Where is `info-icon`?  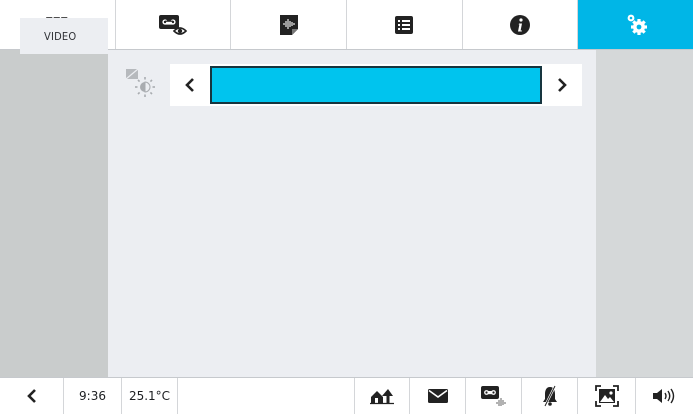 info-icon is located at coordinates (520, 24).